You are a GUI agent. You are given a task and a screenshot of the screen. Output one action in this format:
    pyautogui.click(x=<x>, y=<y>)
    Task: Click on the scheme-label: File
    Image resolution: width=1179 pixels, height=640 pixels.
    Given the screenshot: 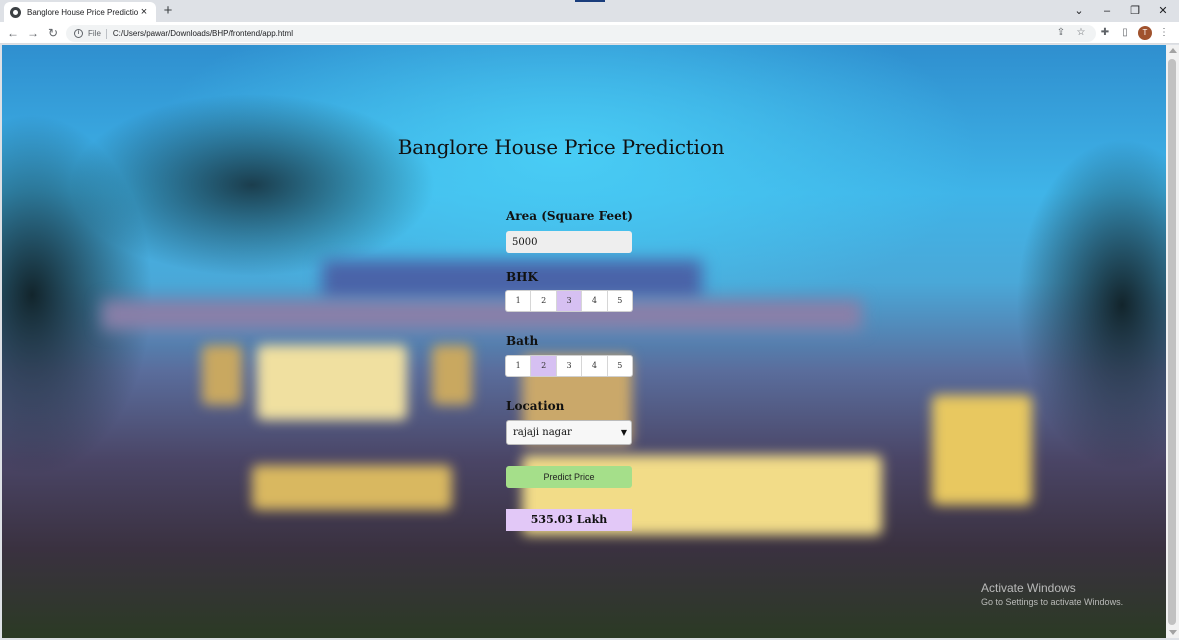 What is the action you would take?
    pyautogui.click(x=94, y=33)
    